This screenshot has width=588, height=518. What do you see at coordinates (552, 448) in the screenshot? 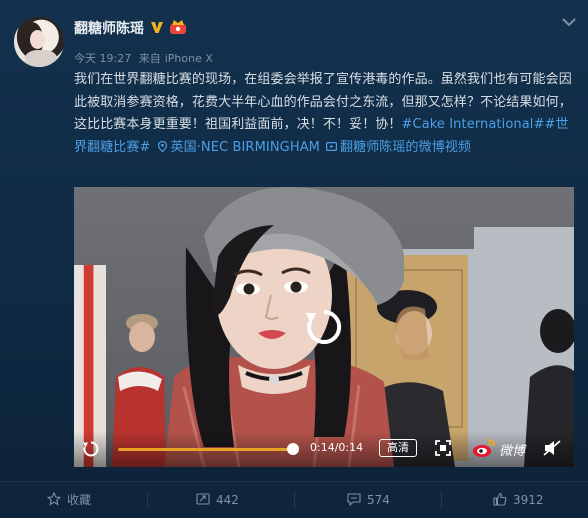
I see `mute-icon` at bounding box center [552, 448].